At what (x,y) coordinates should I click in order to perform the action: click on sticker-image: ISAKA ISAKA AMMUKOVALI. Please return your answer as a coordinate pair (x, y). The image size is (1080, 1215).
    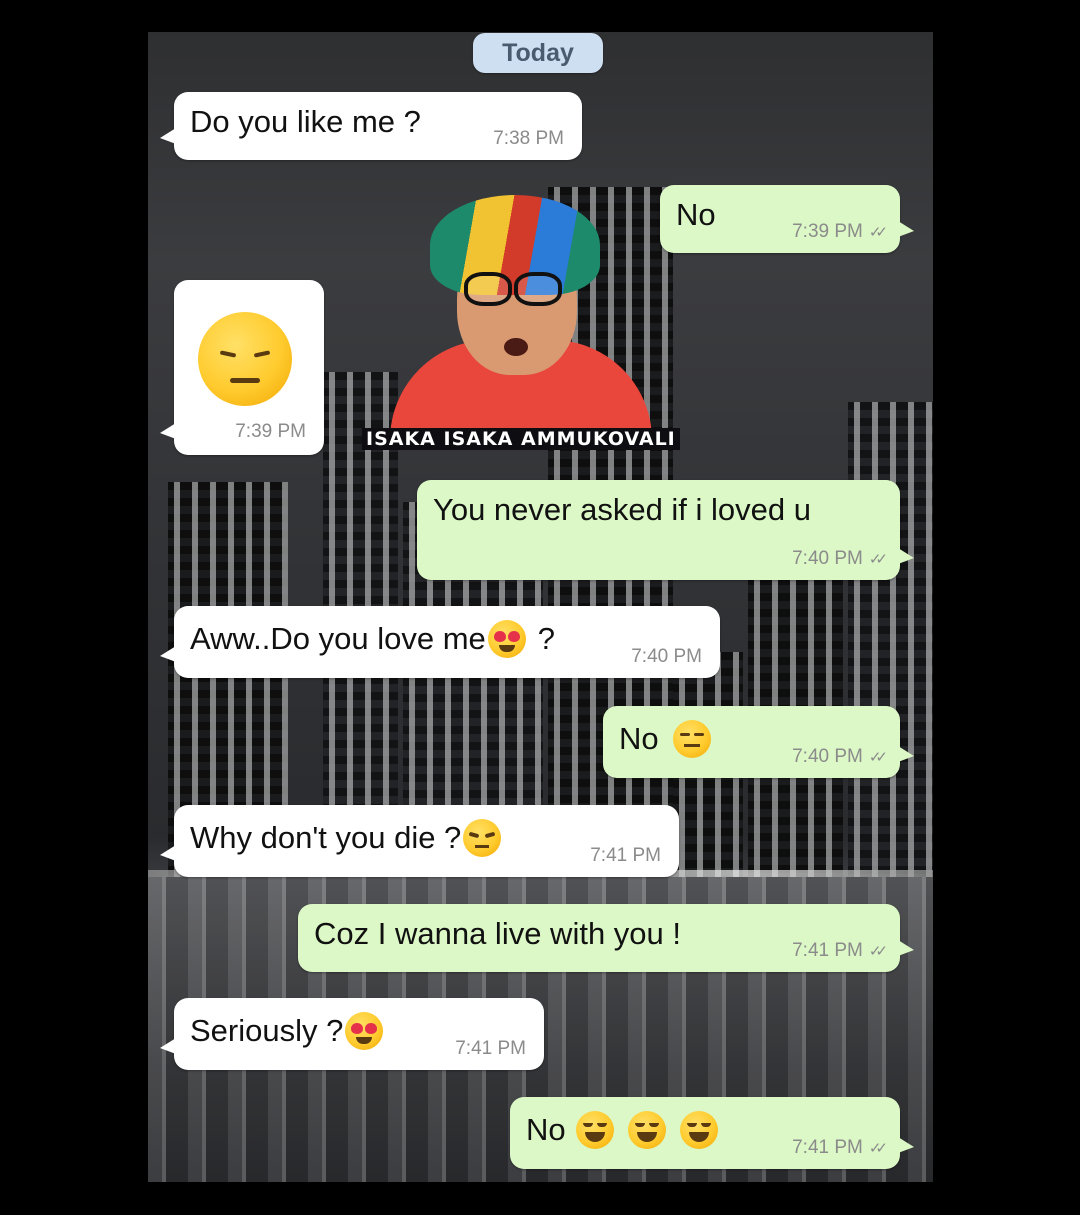
    Looking at the image, I should click on (521, 321).